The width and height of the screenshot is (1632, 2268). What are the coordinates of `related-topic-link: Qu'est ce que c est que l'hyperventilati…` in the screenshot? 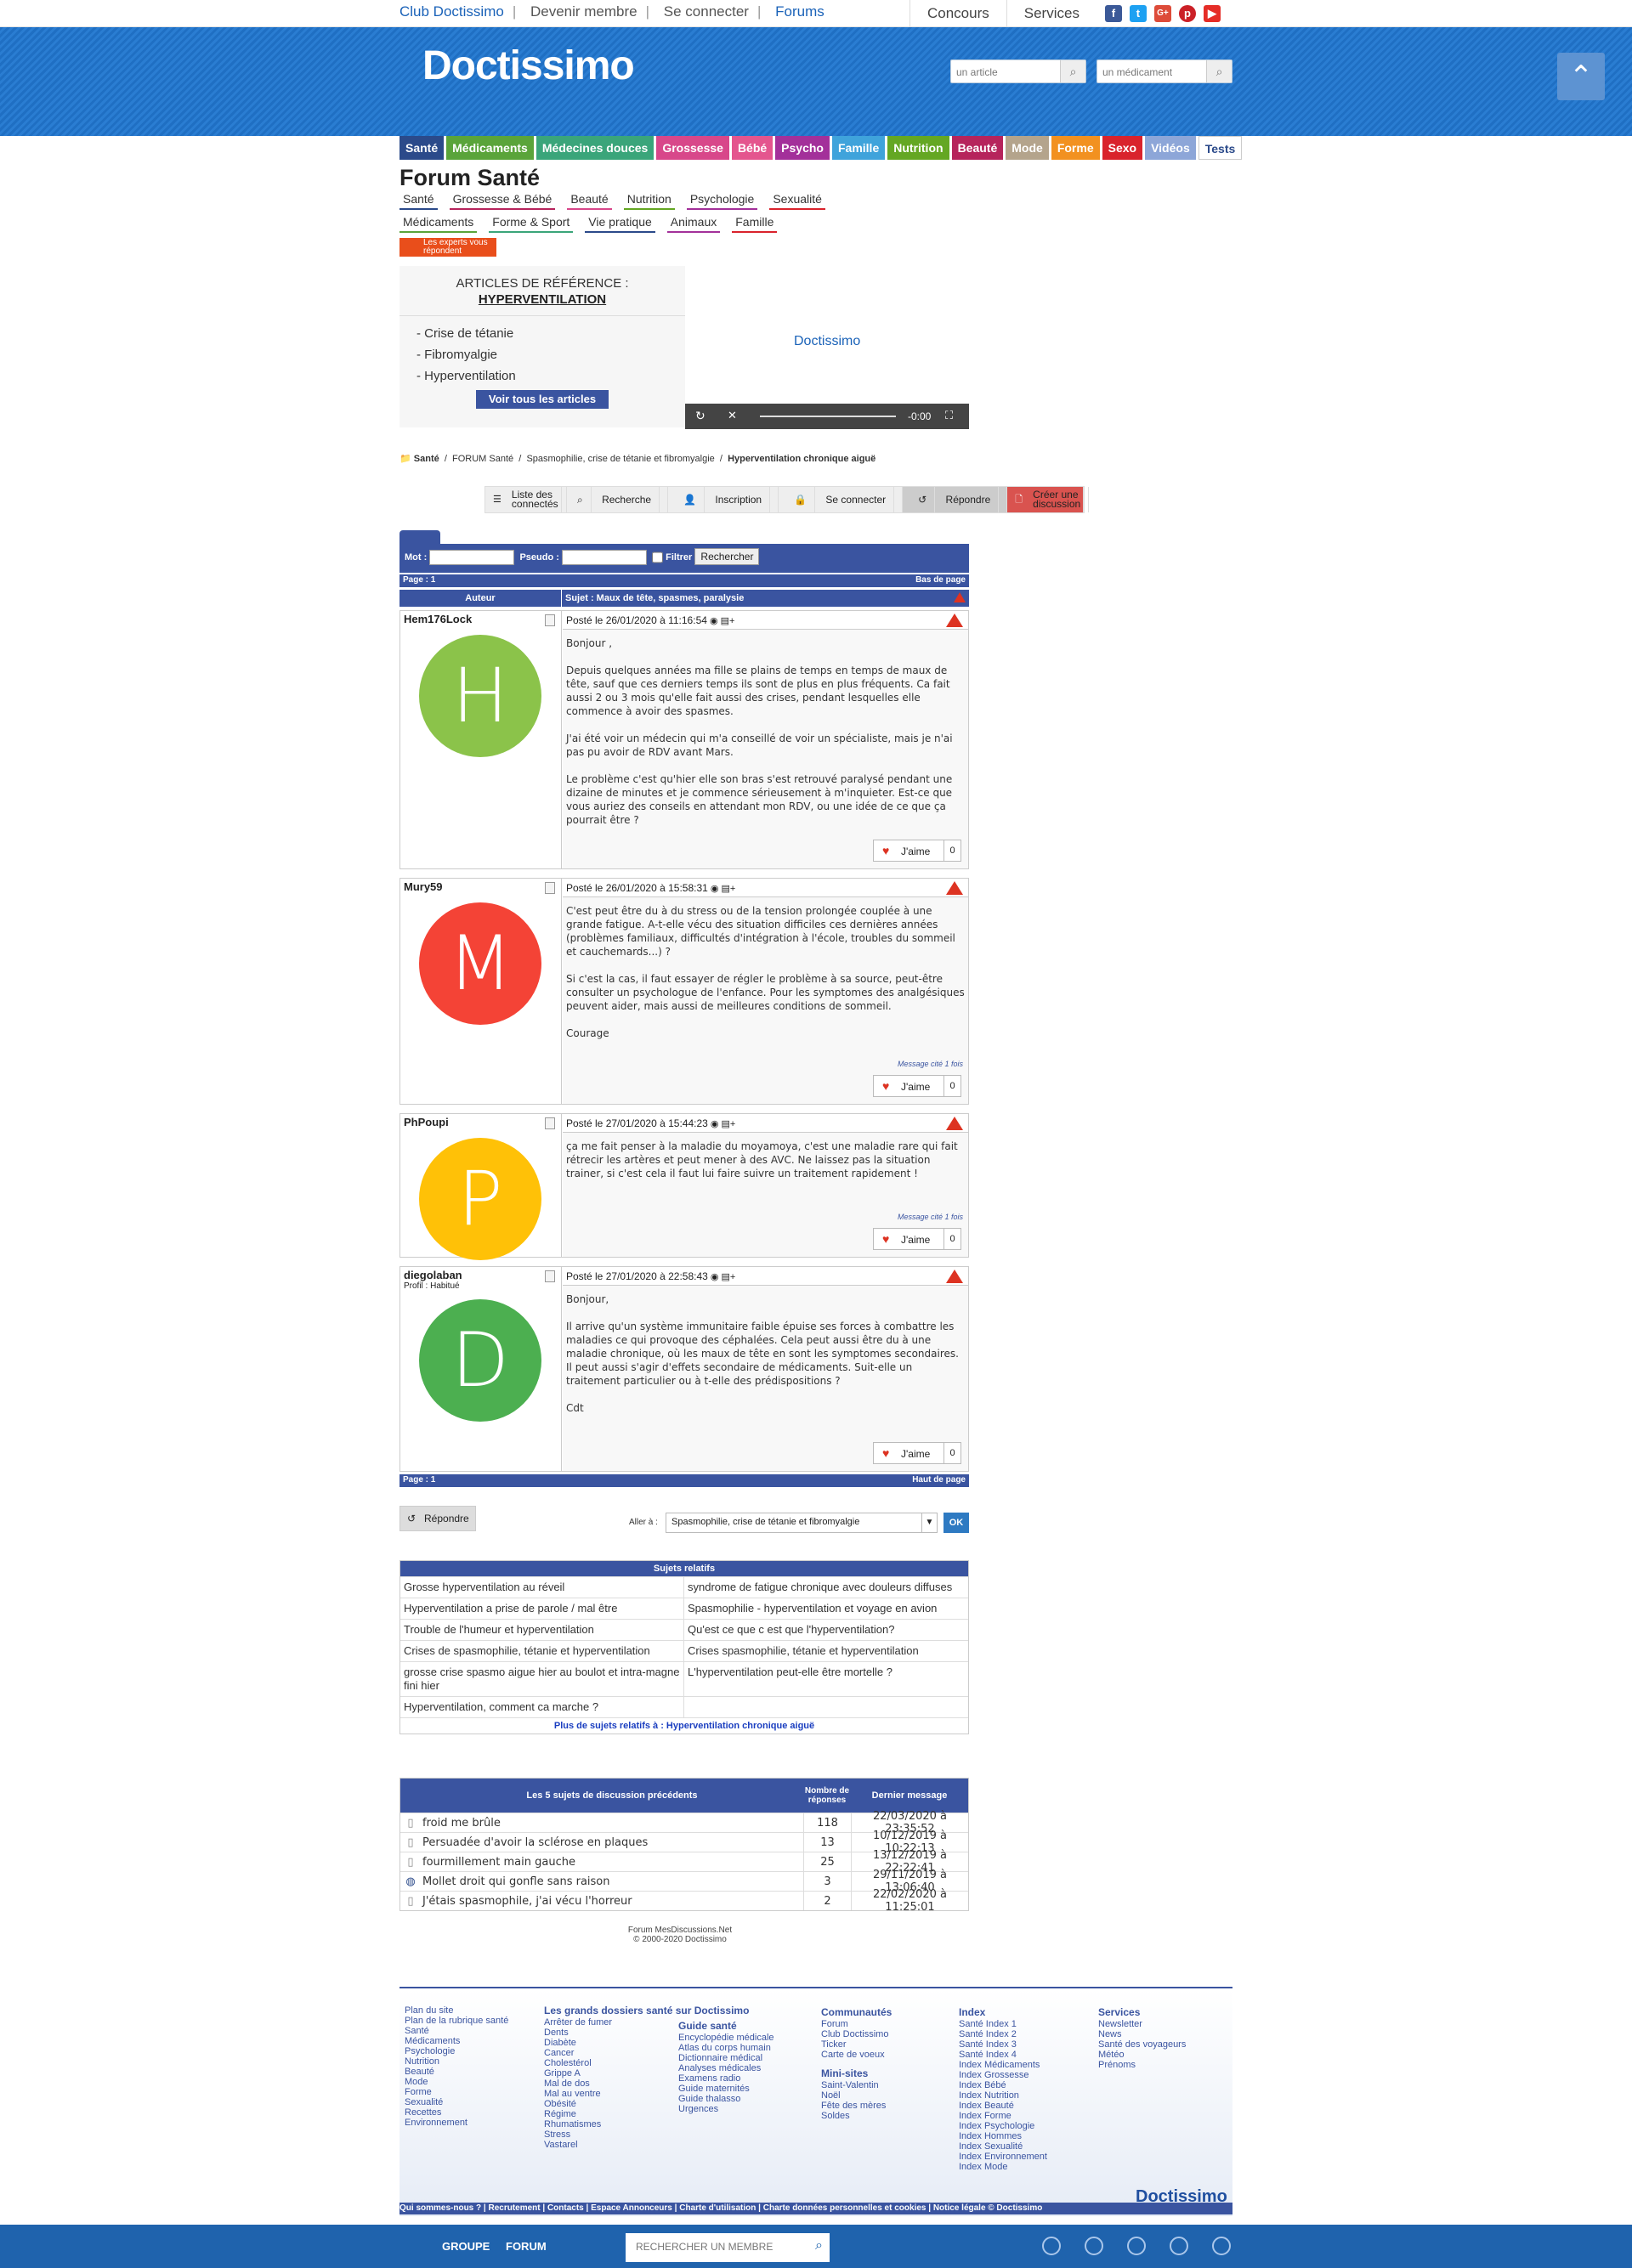 It's located at (826, 1630).